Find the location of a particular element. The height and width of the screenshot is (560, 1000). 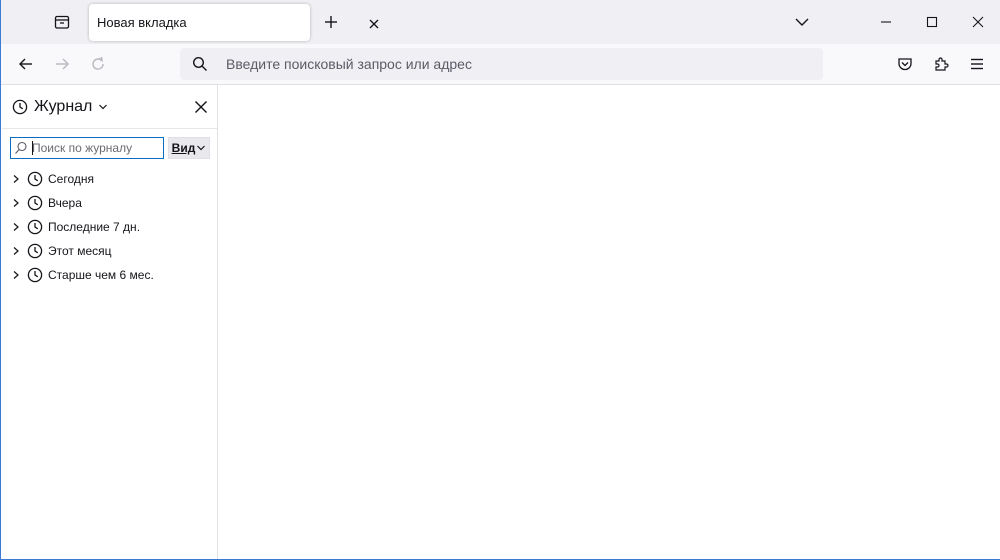

history-group-label: Старше чем 6 мес. is located at coordinates (101, 275).